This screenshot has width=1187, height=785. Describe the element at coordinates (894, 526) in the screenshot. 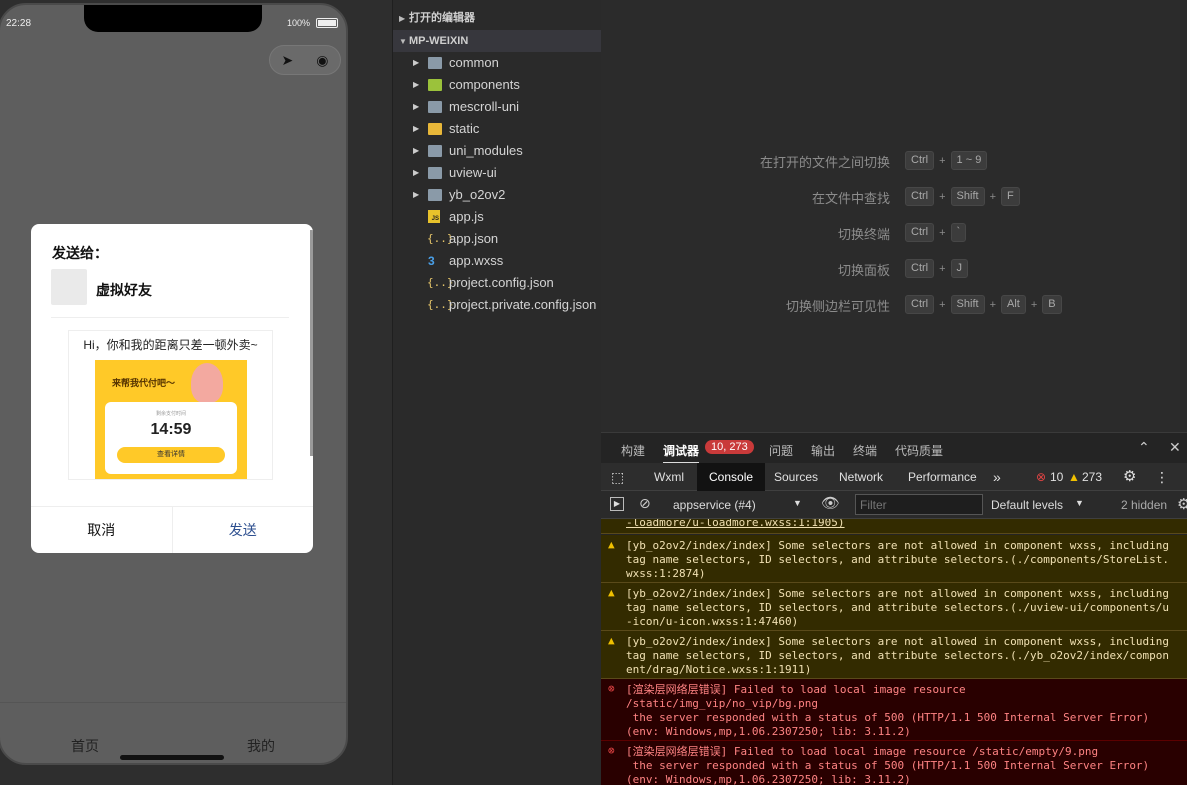

I see `console-message: -loadmore/u-loadmore.wxss:1:1905)` at that location.